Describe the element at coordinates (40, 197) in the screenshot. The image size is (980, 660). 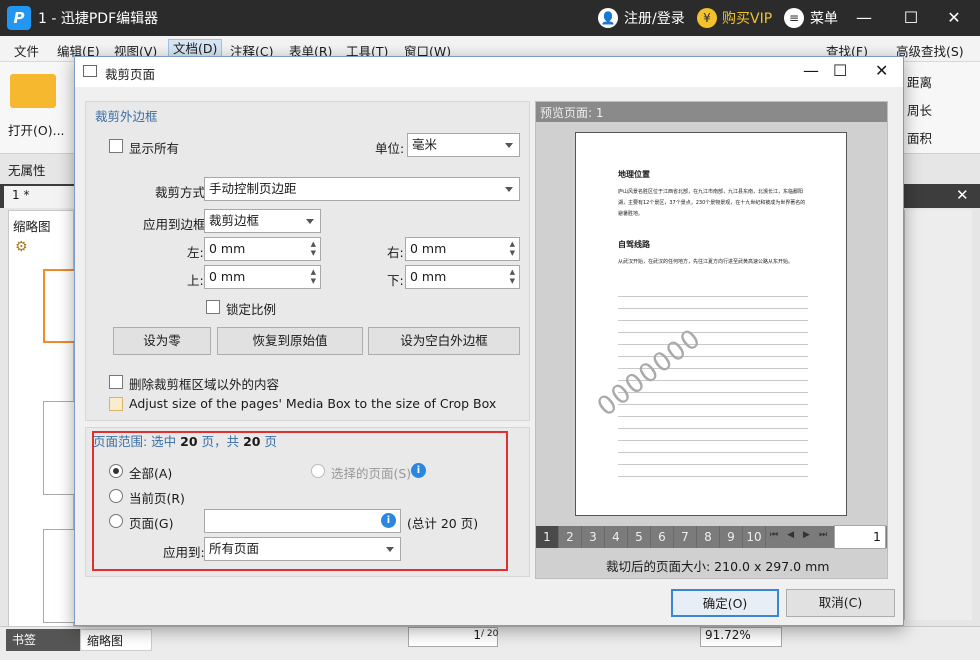
I see `document-tab: 1 *` at that location.